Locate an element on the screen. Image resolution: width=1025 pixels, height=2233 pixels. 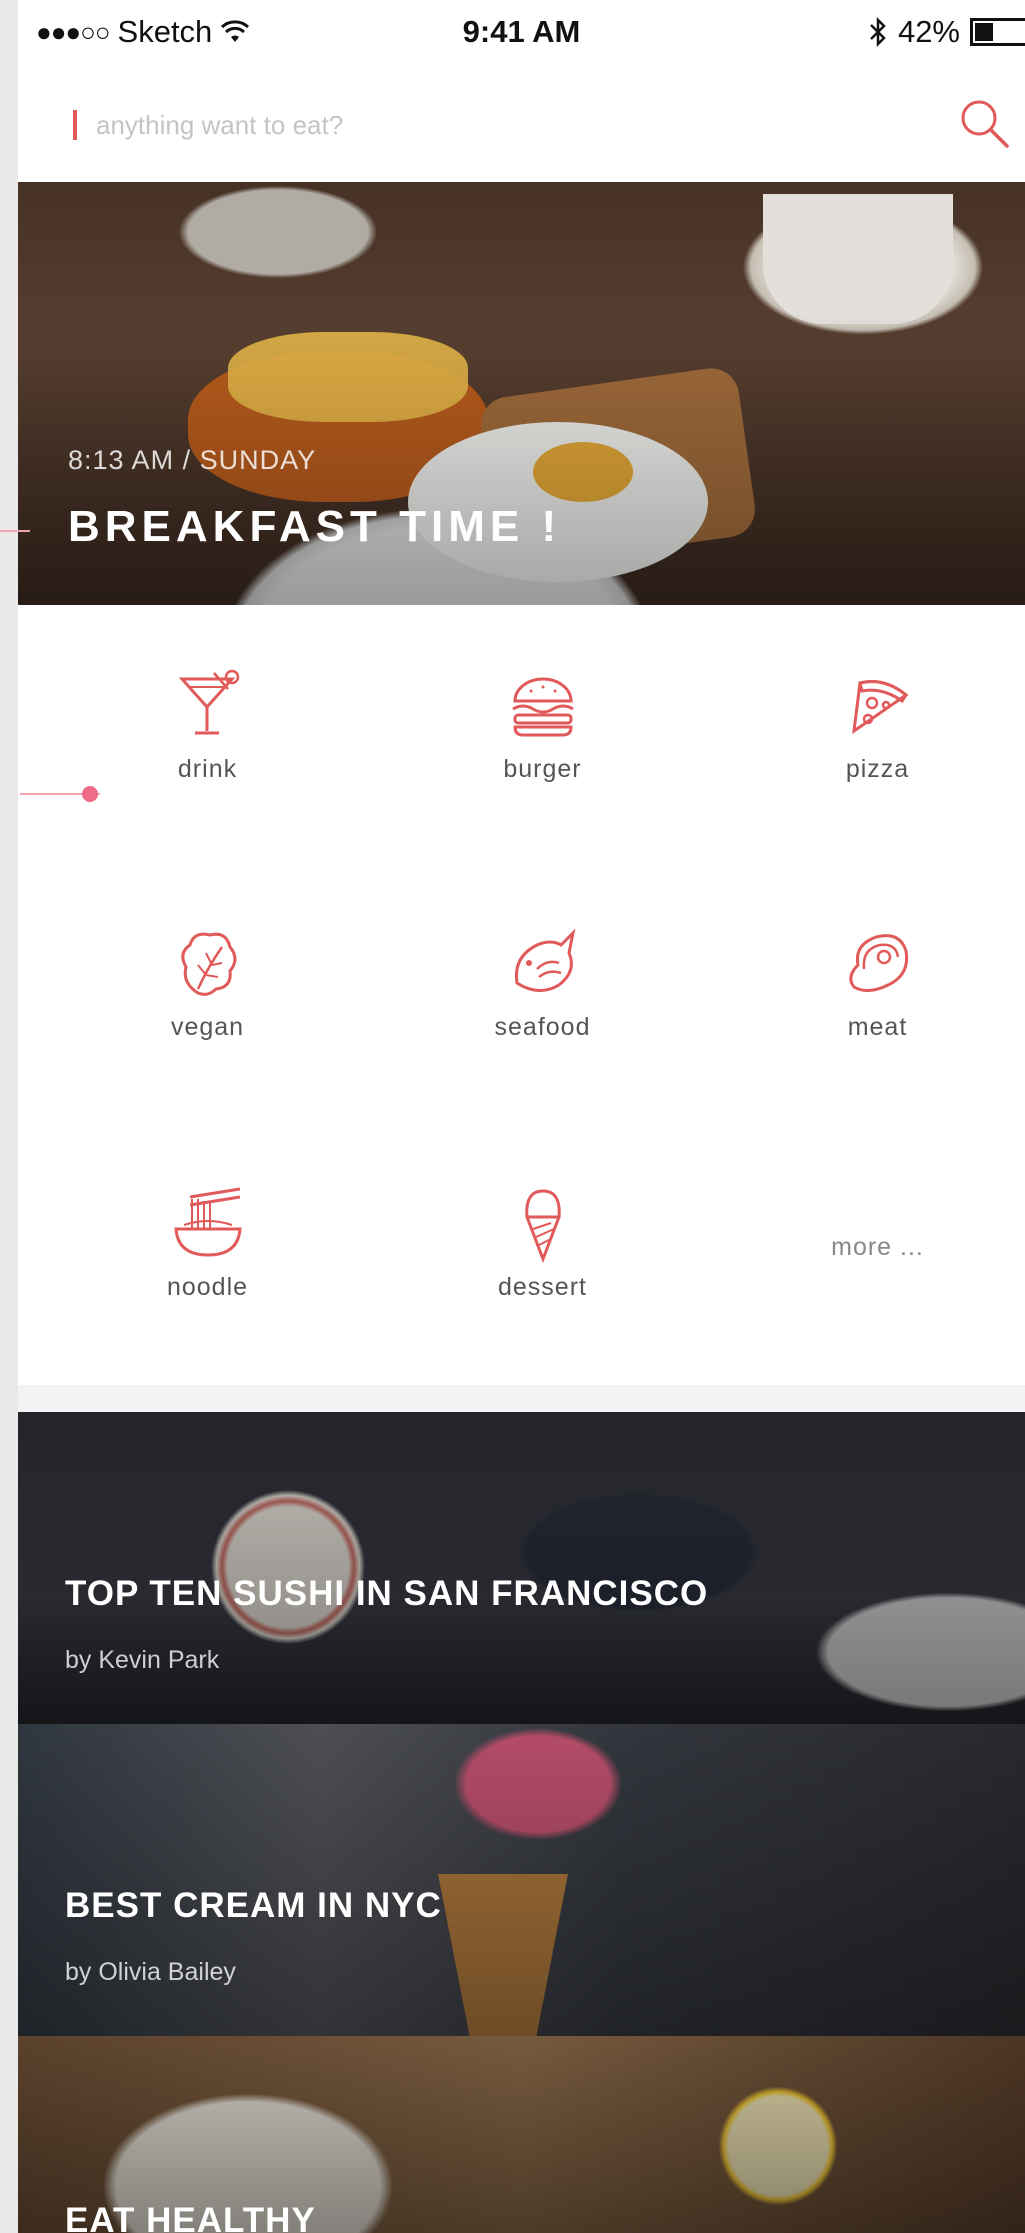
steak-icon is located at coordinates (878, 963).